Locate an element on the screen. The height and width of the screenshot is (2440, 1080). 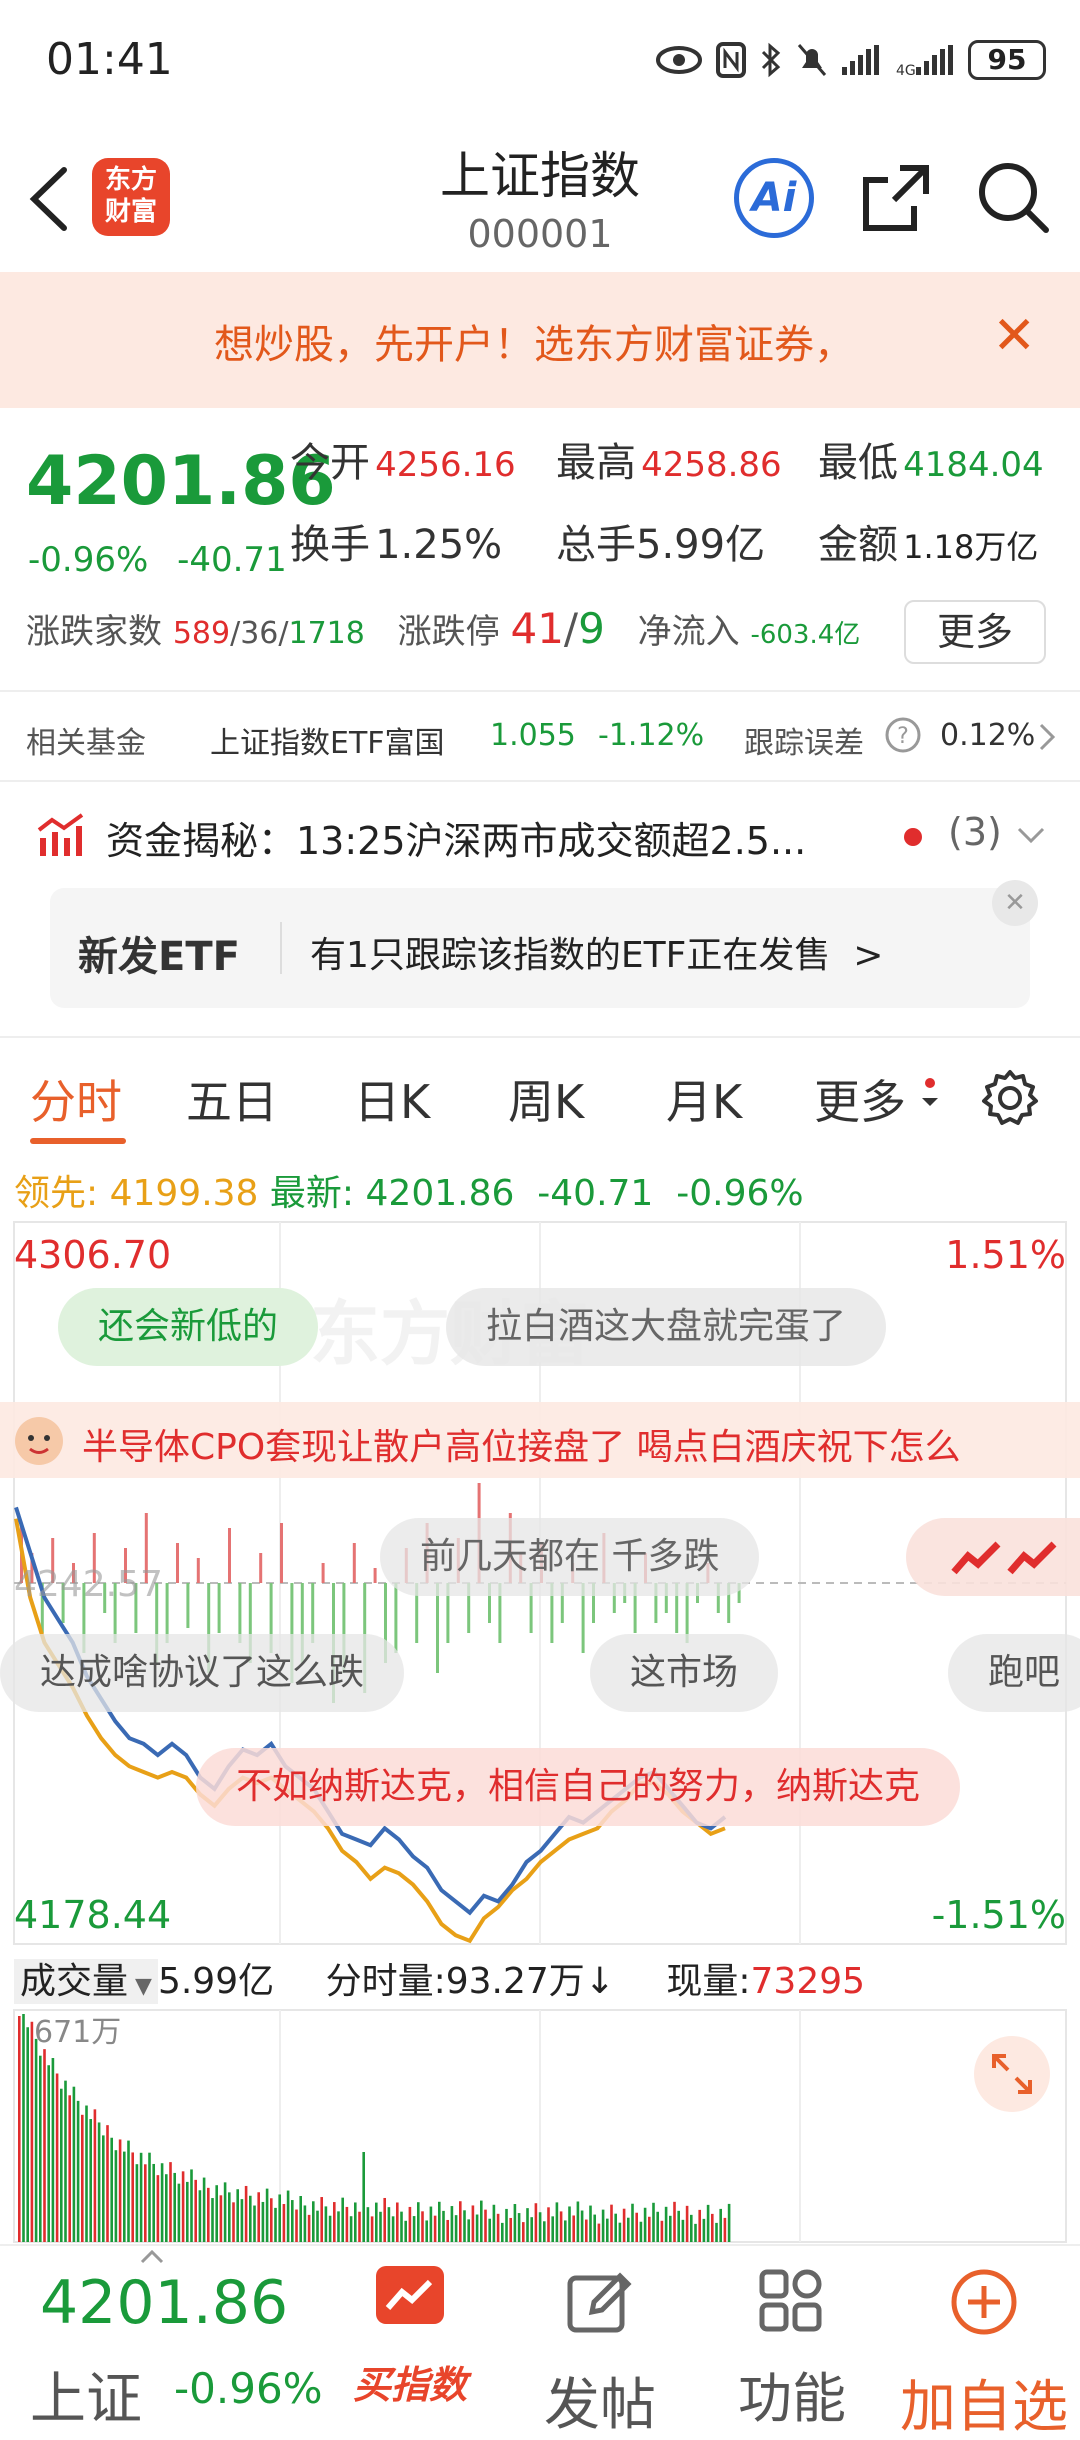
expand-button is located at coordinates (1012, 2074).